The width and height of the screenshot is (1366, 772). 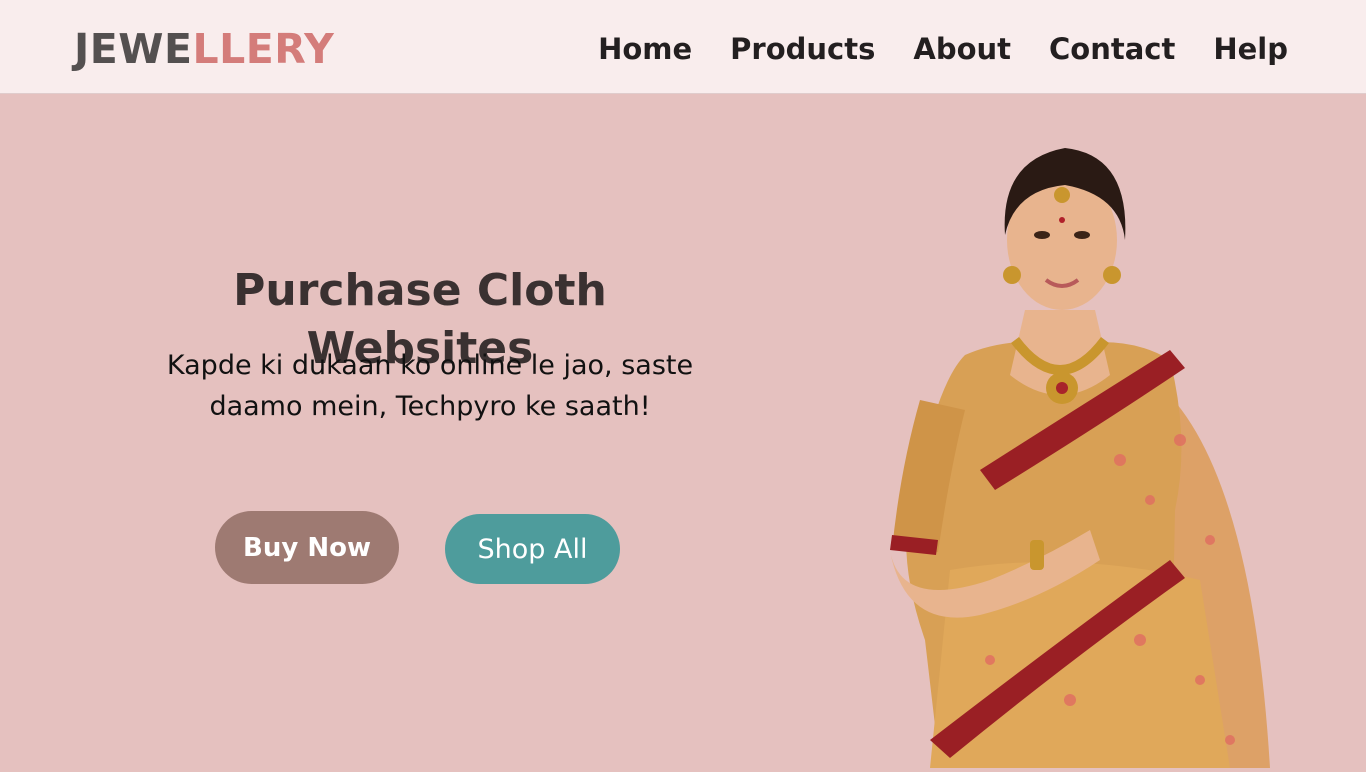 What do you see at coordinates (307, 547) in the screenshot?
I see `buy-now-button: Buy Now` at bounding box center [307, 547].